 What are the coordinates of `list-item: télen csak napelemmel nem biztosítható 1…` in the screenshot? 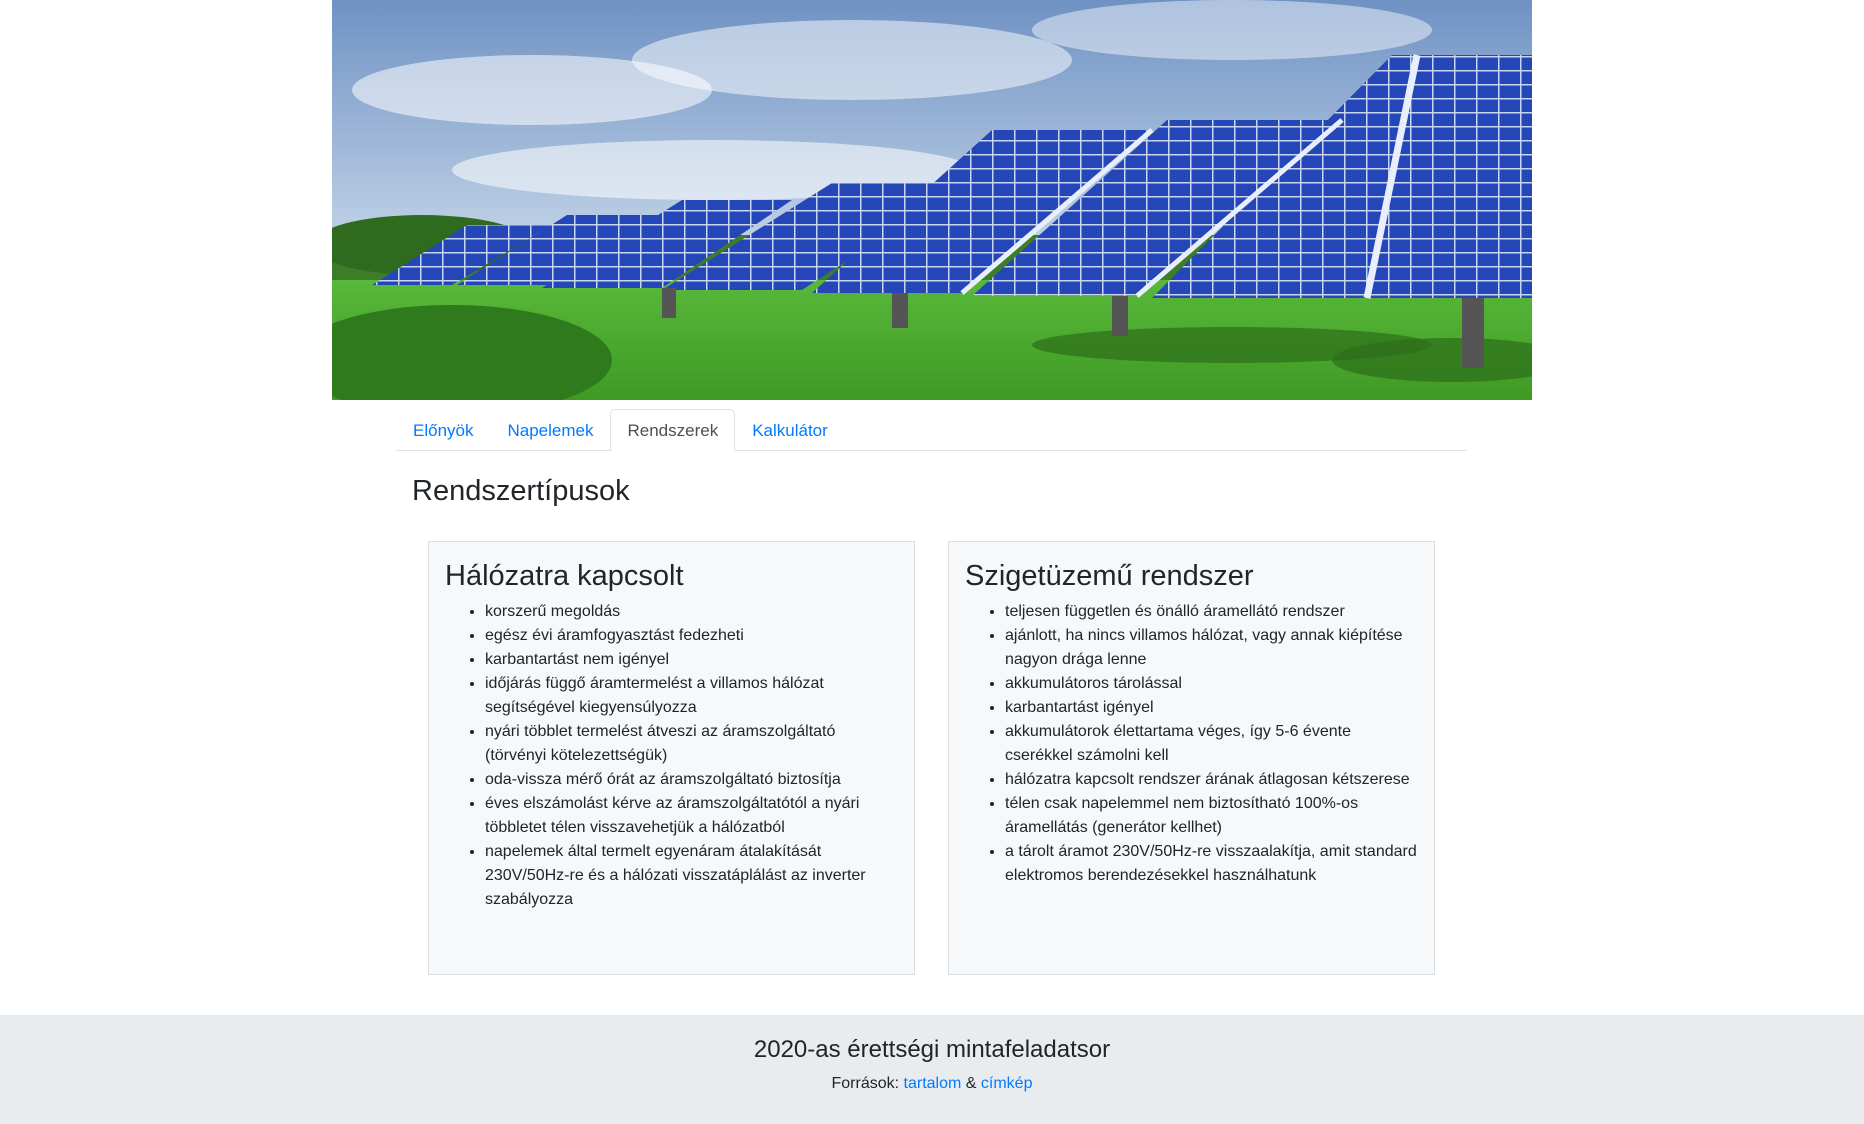 It's located at (1211, 816).